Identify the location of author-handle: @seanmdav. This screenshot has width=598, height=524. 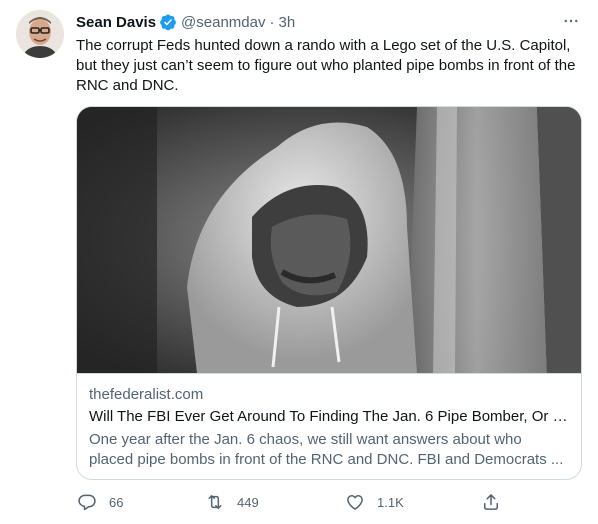
(223, 22).